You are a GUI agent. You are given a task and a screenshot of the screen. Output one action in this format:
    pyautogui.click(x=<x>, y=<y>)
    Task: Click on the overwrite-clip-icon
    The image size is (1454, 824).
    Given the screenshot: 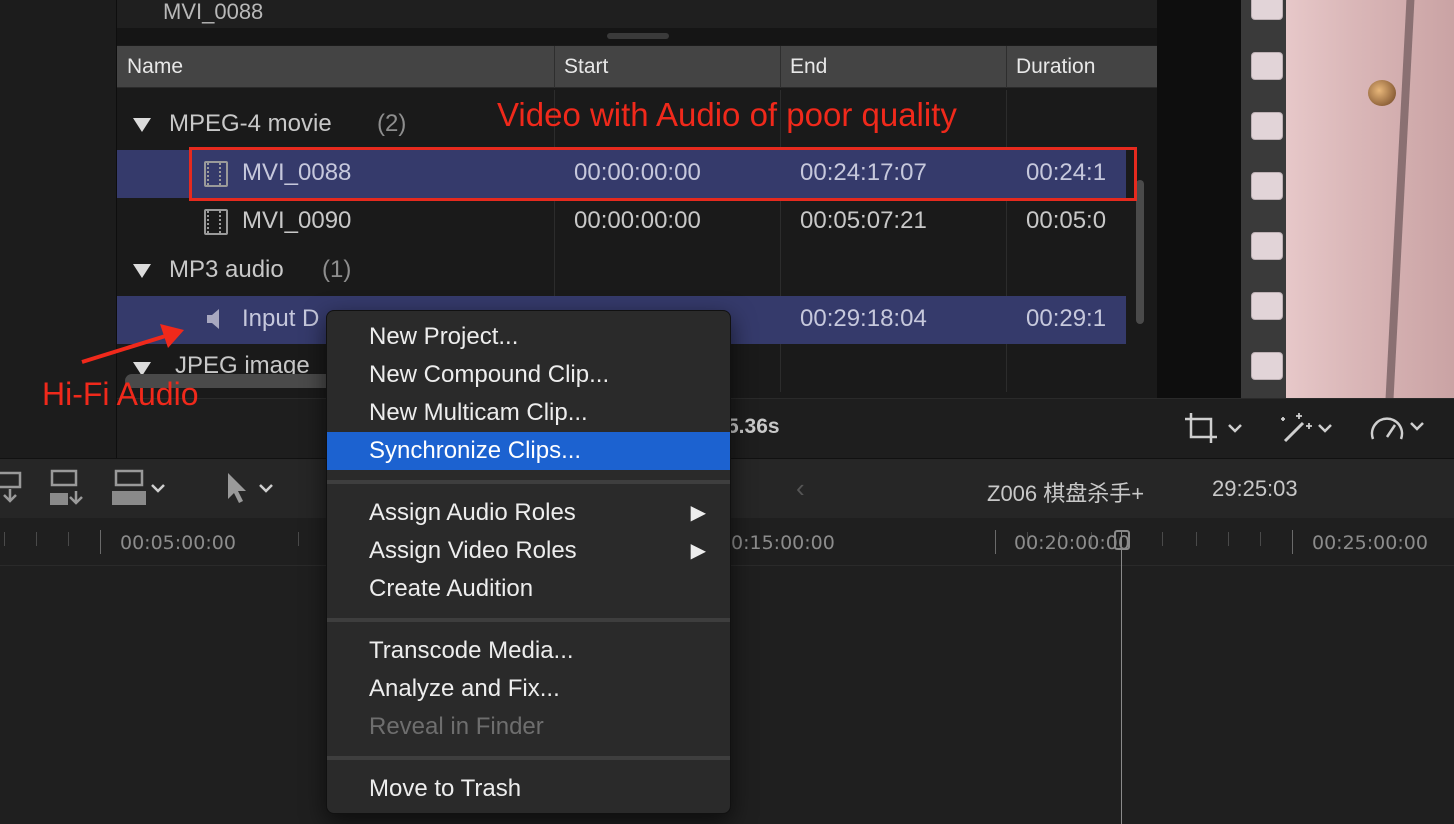 What is the action you would take?
    pyautogui.click(x=140, y=491)
    